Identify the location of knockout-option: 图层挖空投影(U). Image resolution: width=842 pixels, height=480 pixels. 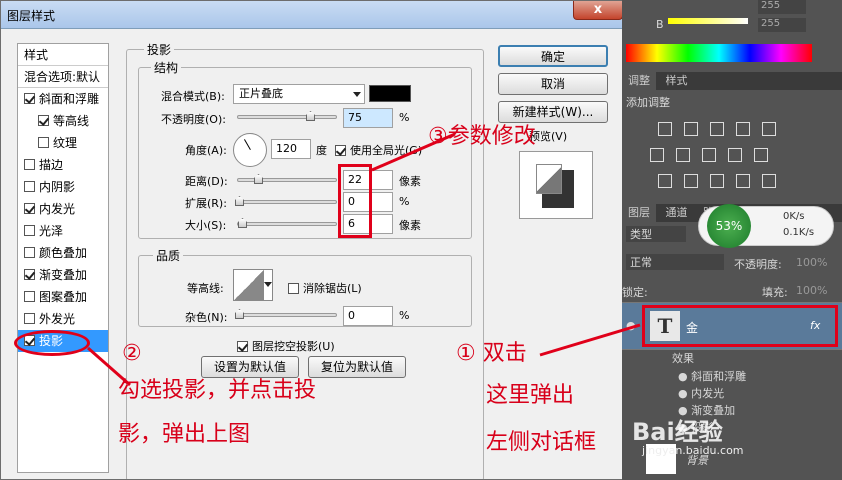
(286, 346).